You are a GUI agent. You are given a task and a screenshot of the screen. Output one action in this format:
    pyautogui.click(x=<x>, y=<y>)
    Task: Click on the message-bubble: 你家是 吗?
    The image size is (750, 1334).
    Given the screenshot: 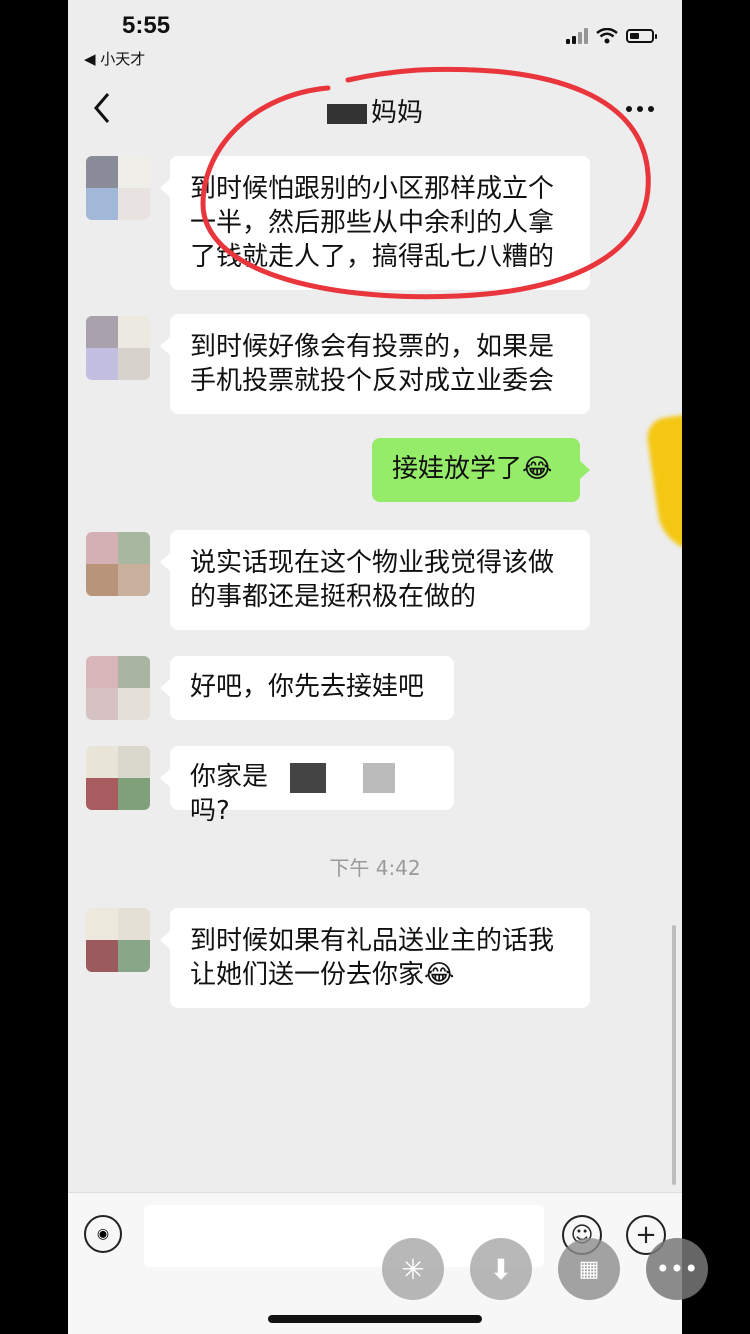 What is the action you would take?
    pyautogui.click(x=307, y=786)
    